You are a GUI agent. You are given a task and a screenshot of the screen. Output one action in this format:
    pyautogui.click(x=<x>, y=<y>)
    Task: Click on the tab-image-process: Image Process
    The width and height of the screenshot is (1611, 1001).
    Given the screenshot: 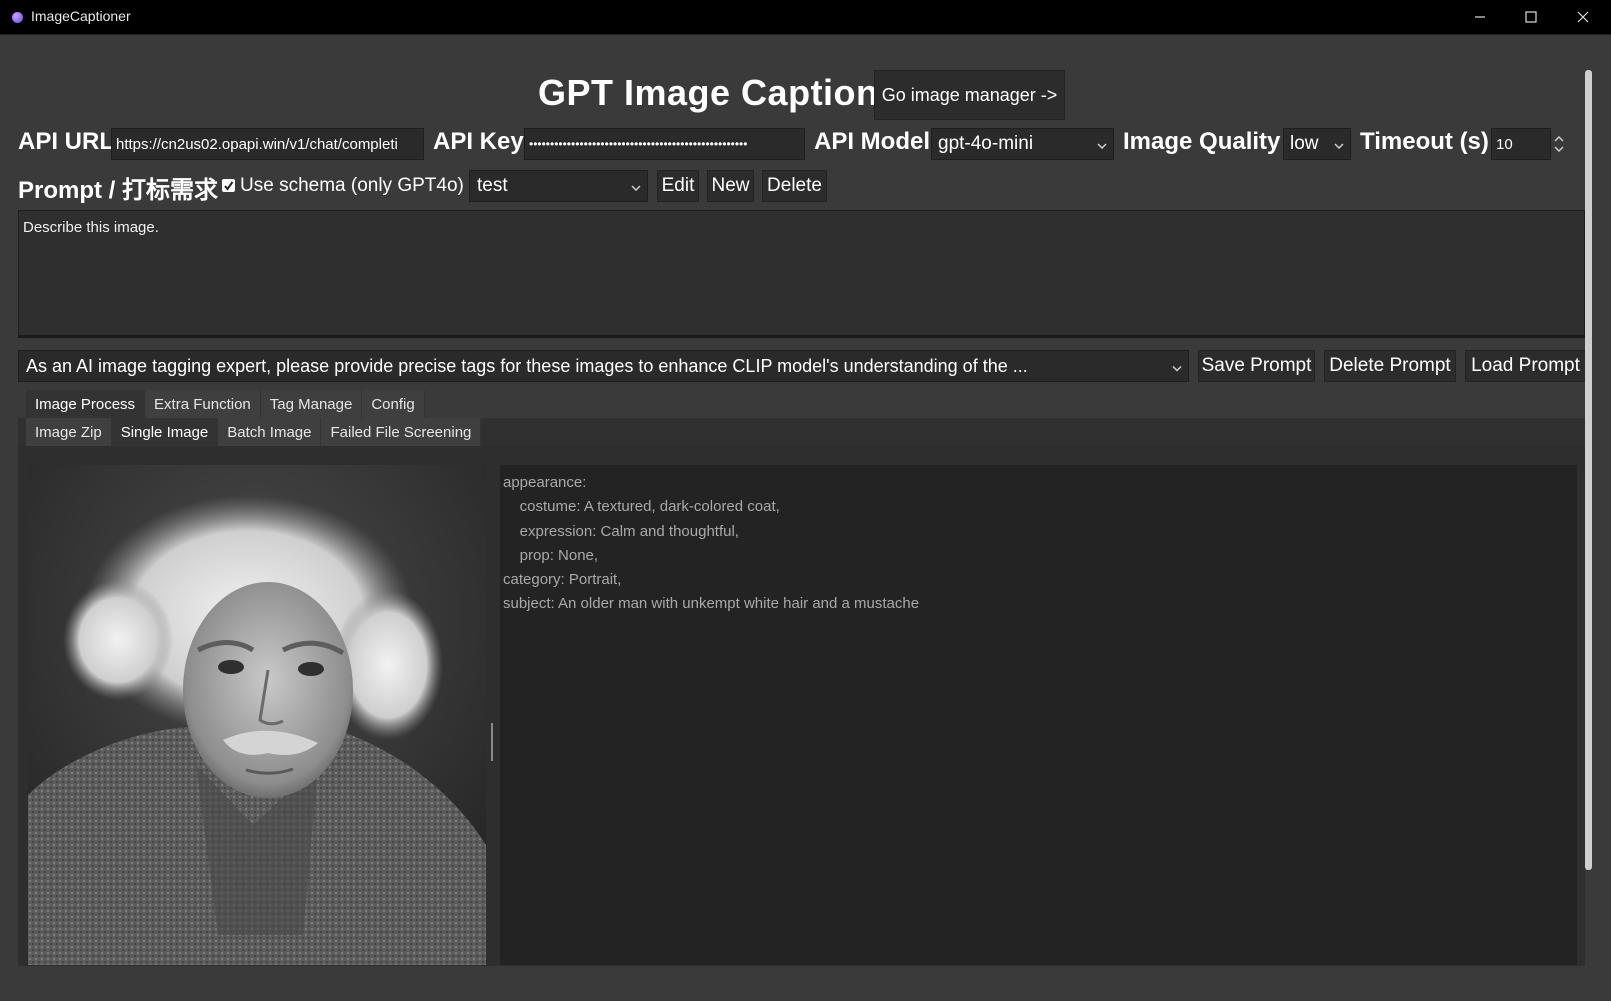 What is the action you would take?
    pyautogui.click(x=86, y=404)
    